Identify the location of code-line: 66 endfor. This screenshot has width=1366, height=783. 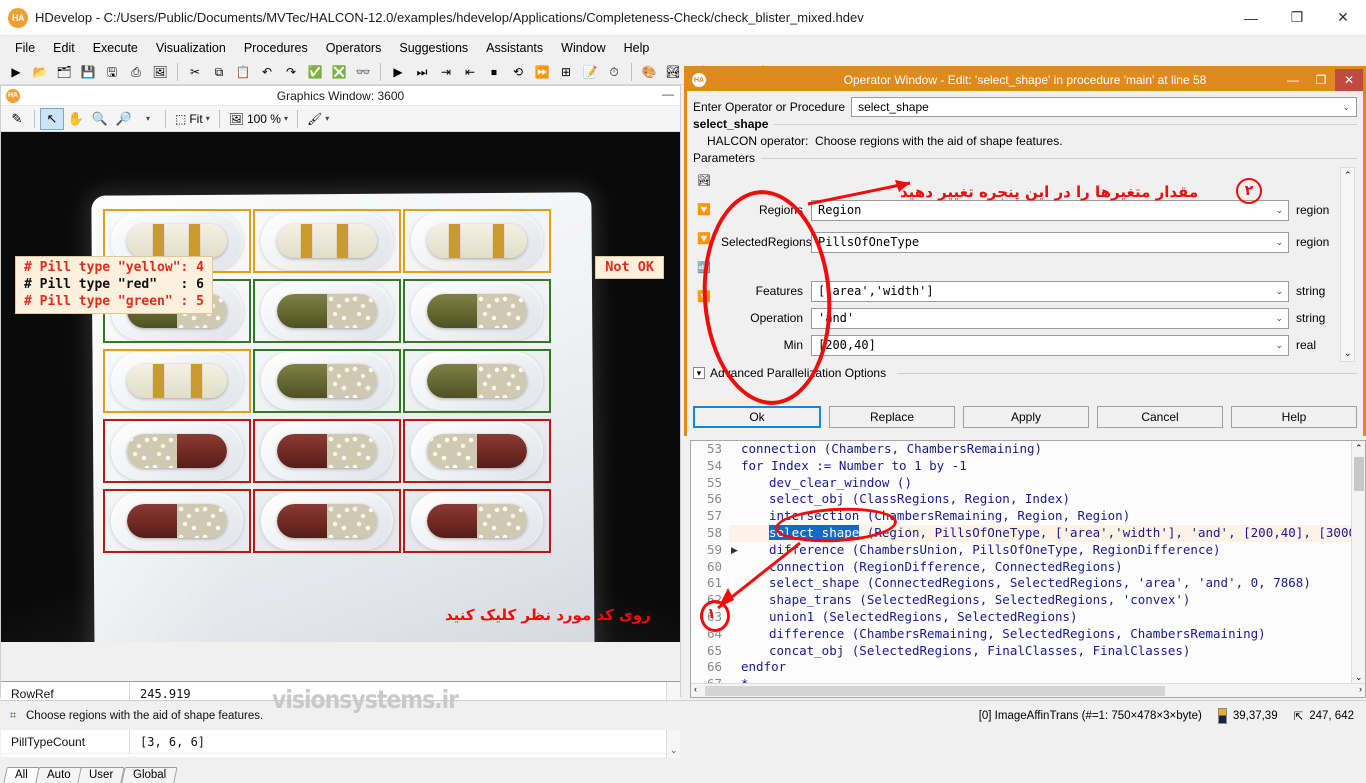
(1028, 668).